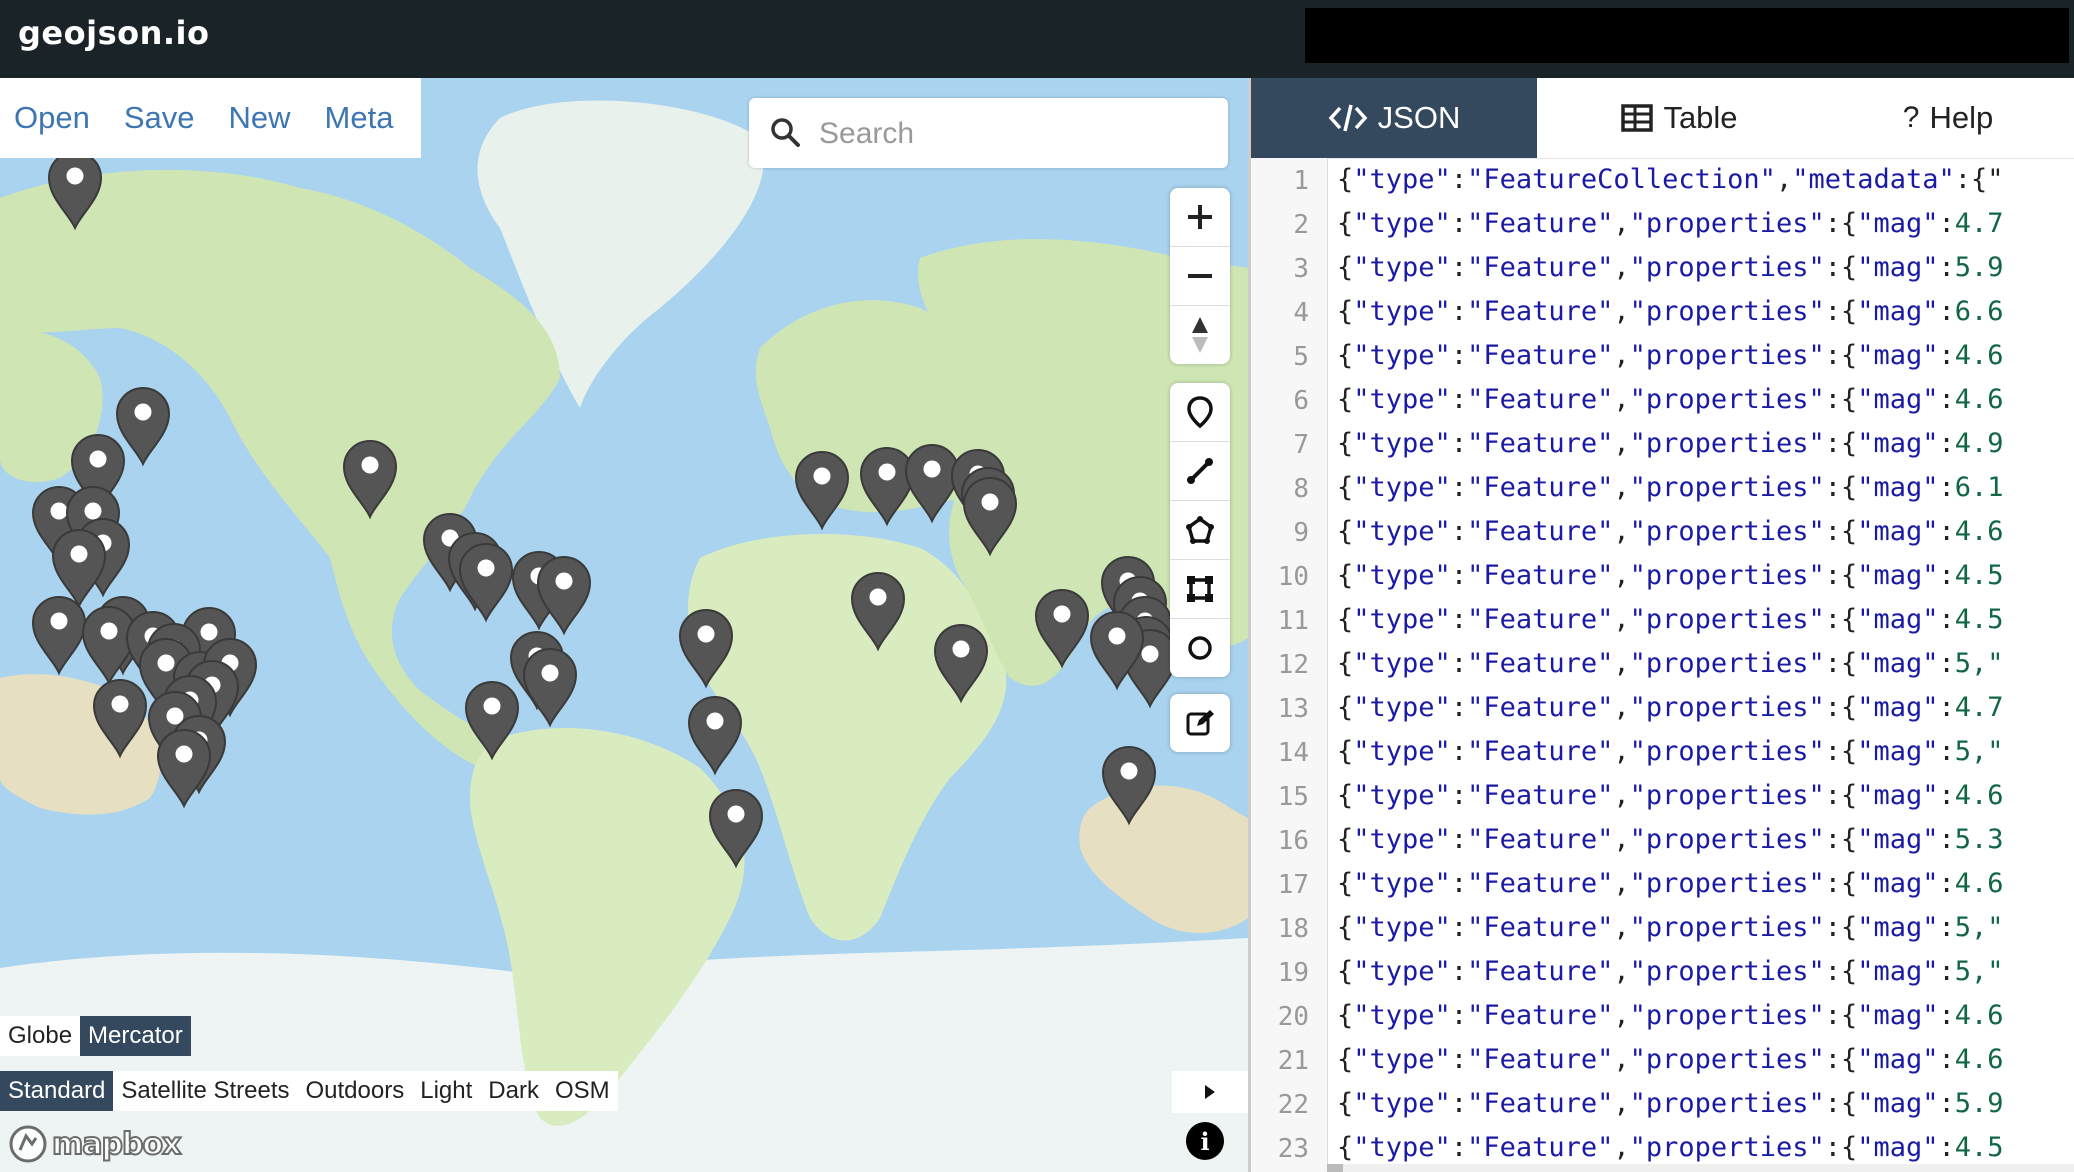 Image resolution: width=2074 pixels, height=1172 pixels. Describe the element at coordinates (1301, 489) in the screenshot. I see `line-number: 8` at that location.